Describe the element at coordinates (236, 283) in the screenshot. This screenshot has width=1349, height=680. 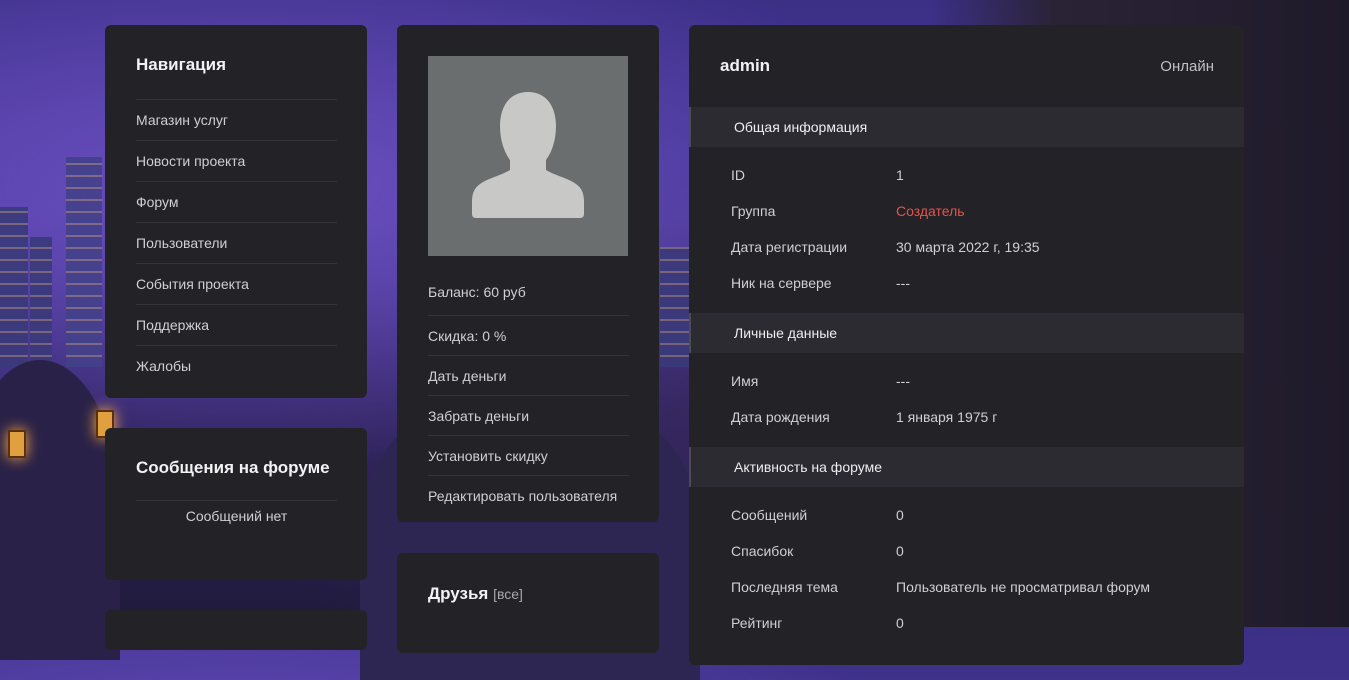
I see `nav-item-events: События проекта` at that location.